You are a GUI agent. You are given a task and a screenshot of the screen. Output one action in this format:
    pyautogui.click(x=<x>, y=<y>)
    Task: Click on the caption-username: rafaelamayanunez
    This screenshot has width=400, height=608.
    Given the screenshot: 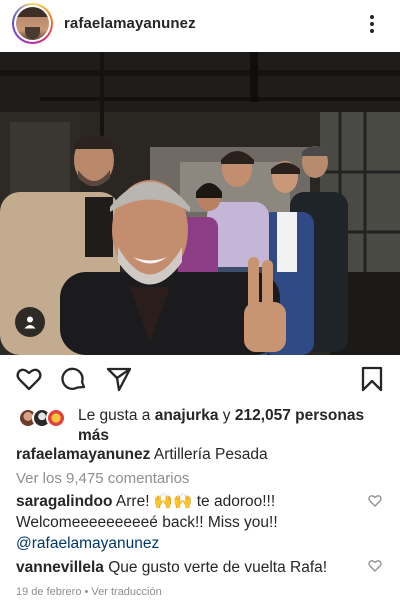 What is the action you would take?
    pyautogui.click(x=83, y=454)
    